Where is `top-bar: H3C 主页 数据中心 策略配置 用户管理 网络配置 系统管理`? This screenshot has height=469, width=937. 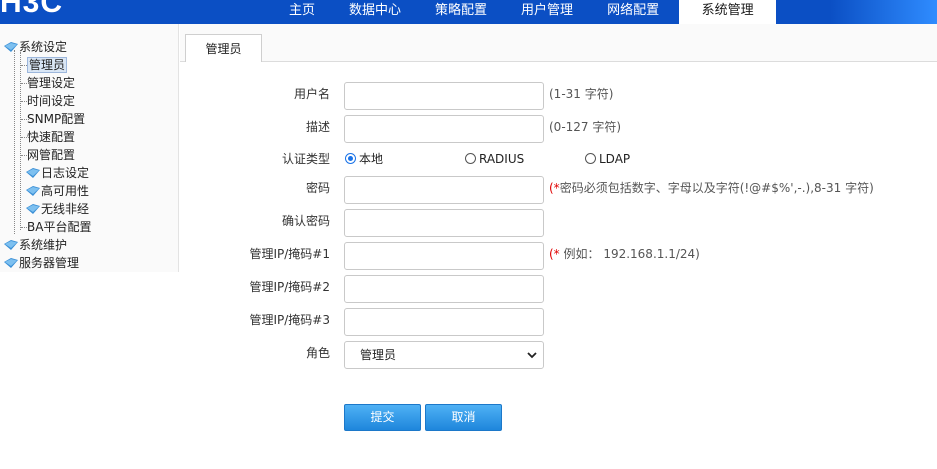 top-bar: H3C 主页 数据中心 策略配置 用户管理 网络配置 系统管理 is located at coordinates (468, 12).